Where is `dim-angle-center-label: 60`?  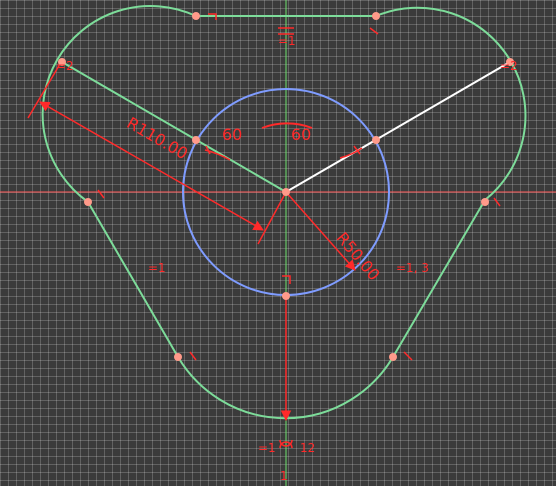 dim-angle-center-label: 60 is located at coordinates (301, 134).